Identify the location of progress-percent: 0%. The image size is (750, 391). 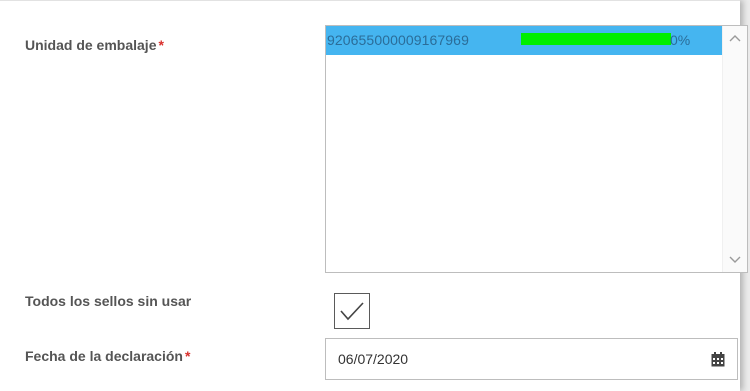
(680, 40).